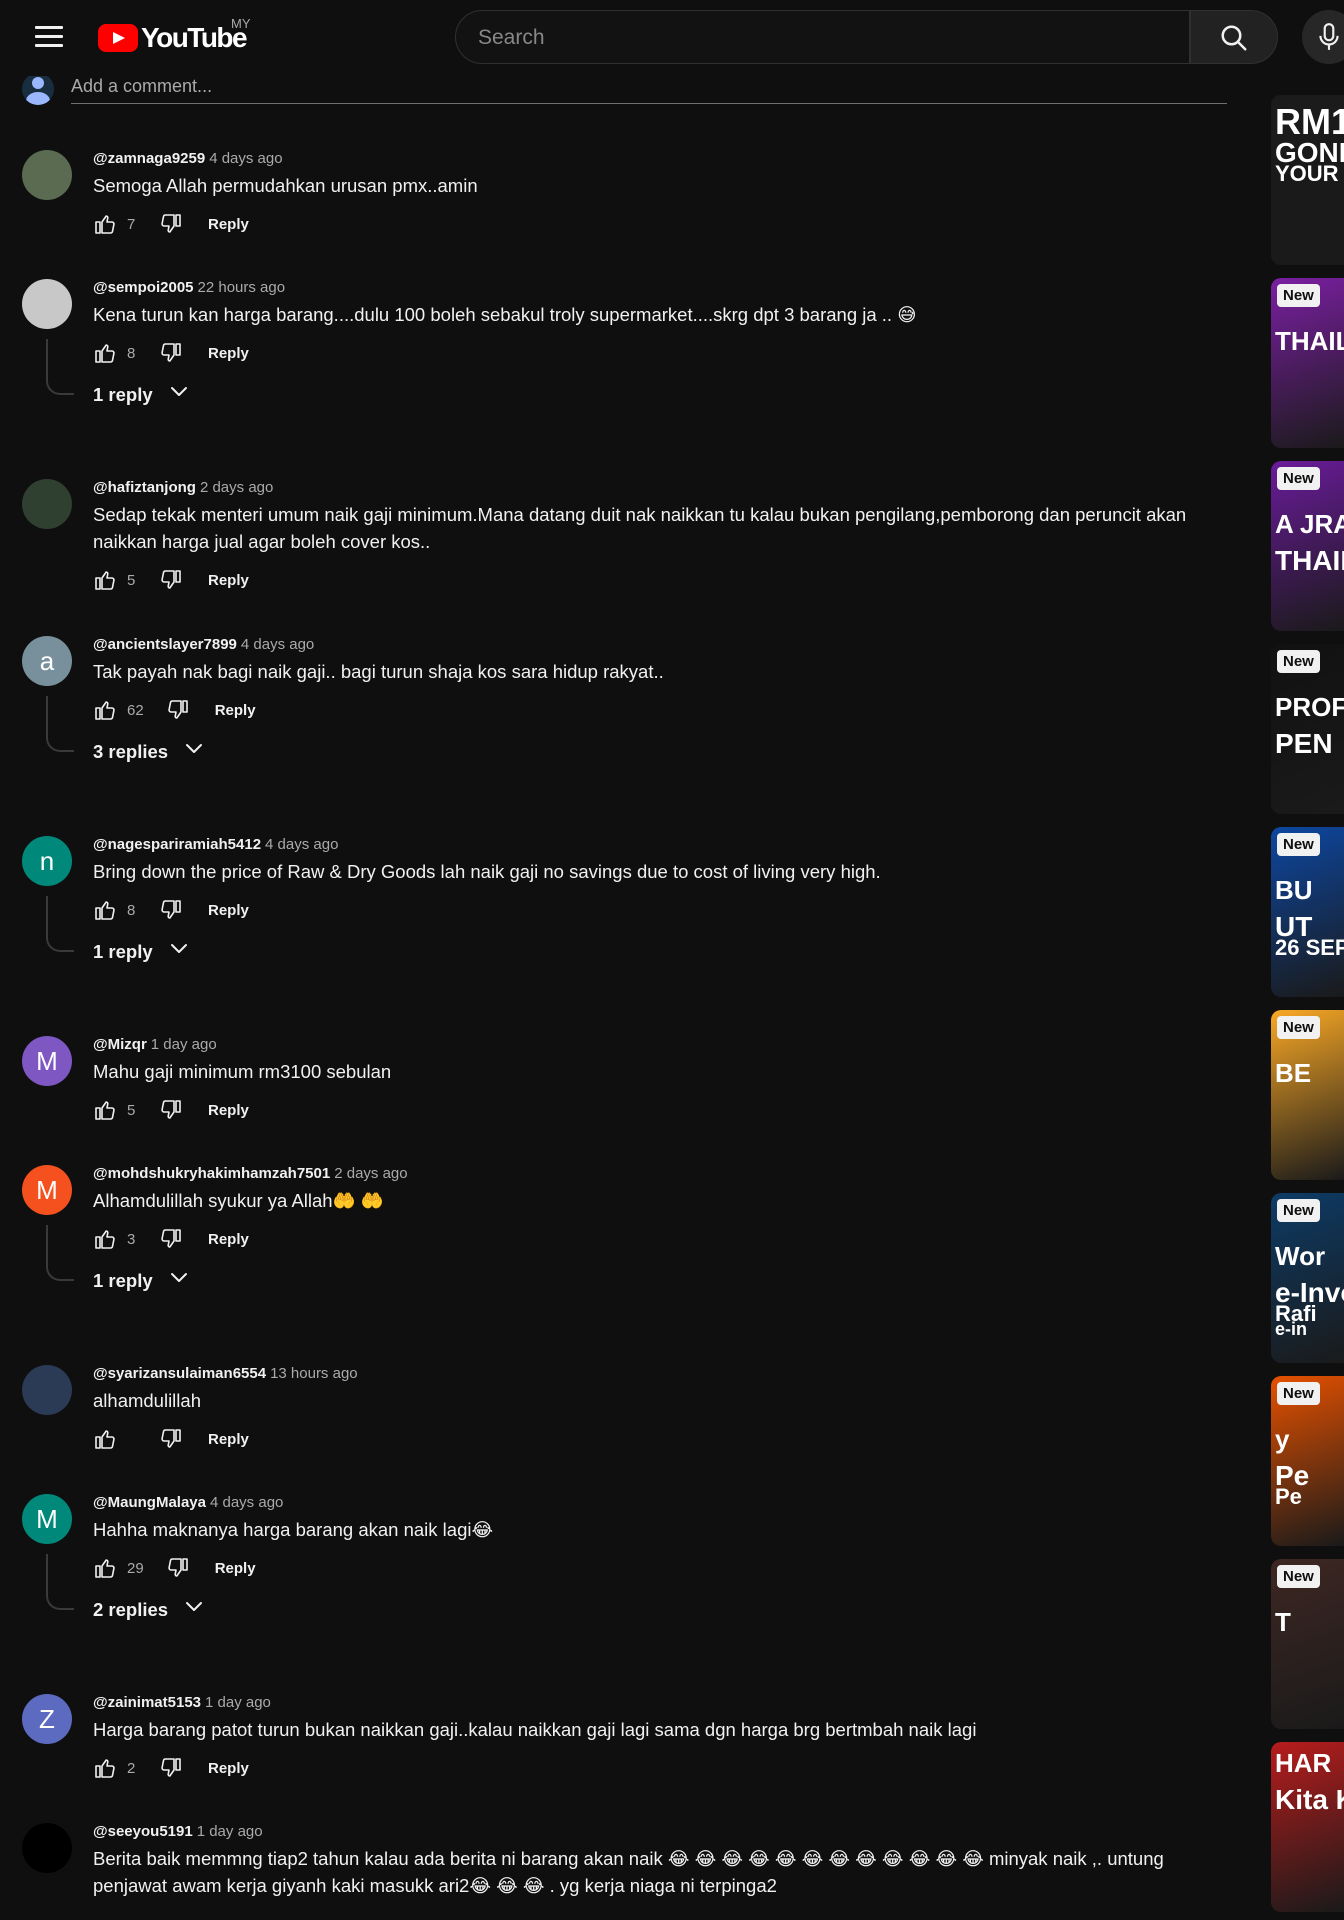  What do you see at coordinates (1329, 36) in the screenshot?
I see `microphone-icon` at bounding box center [1329, 36].